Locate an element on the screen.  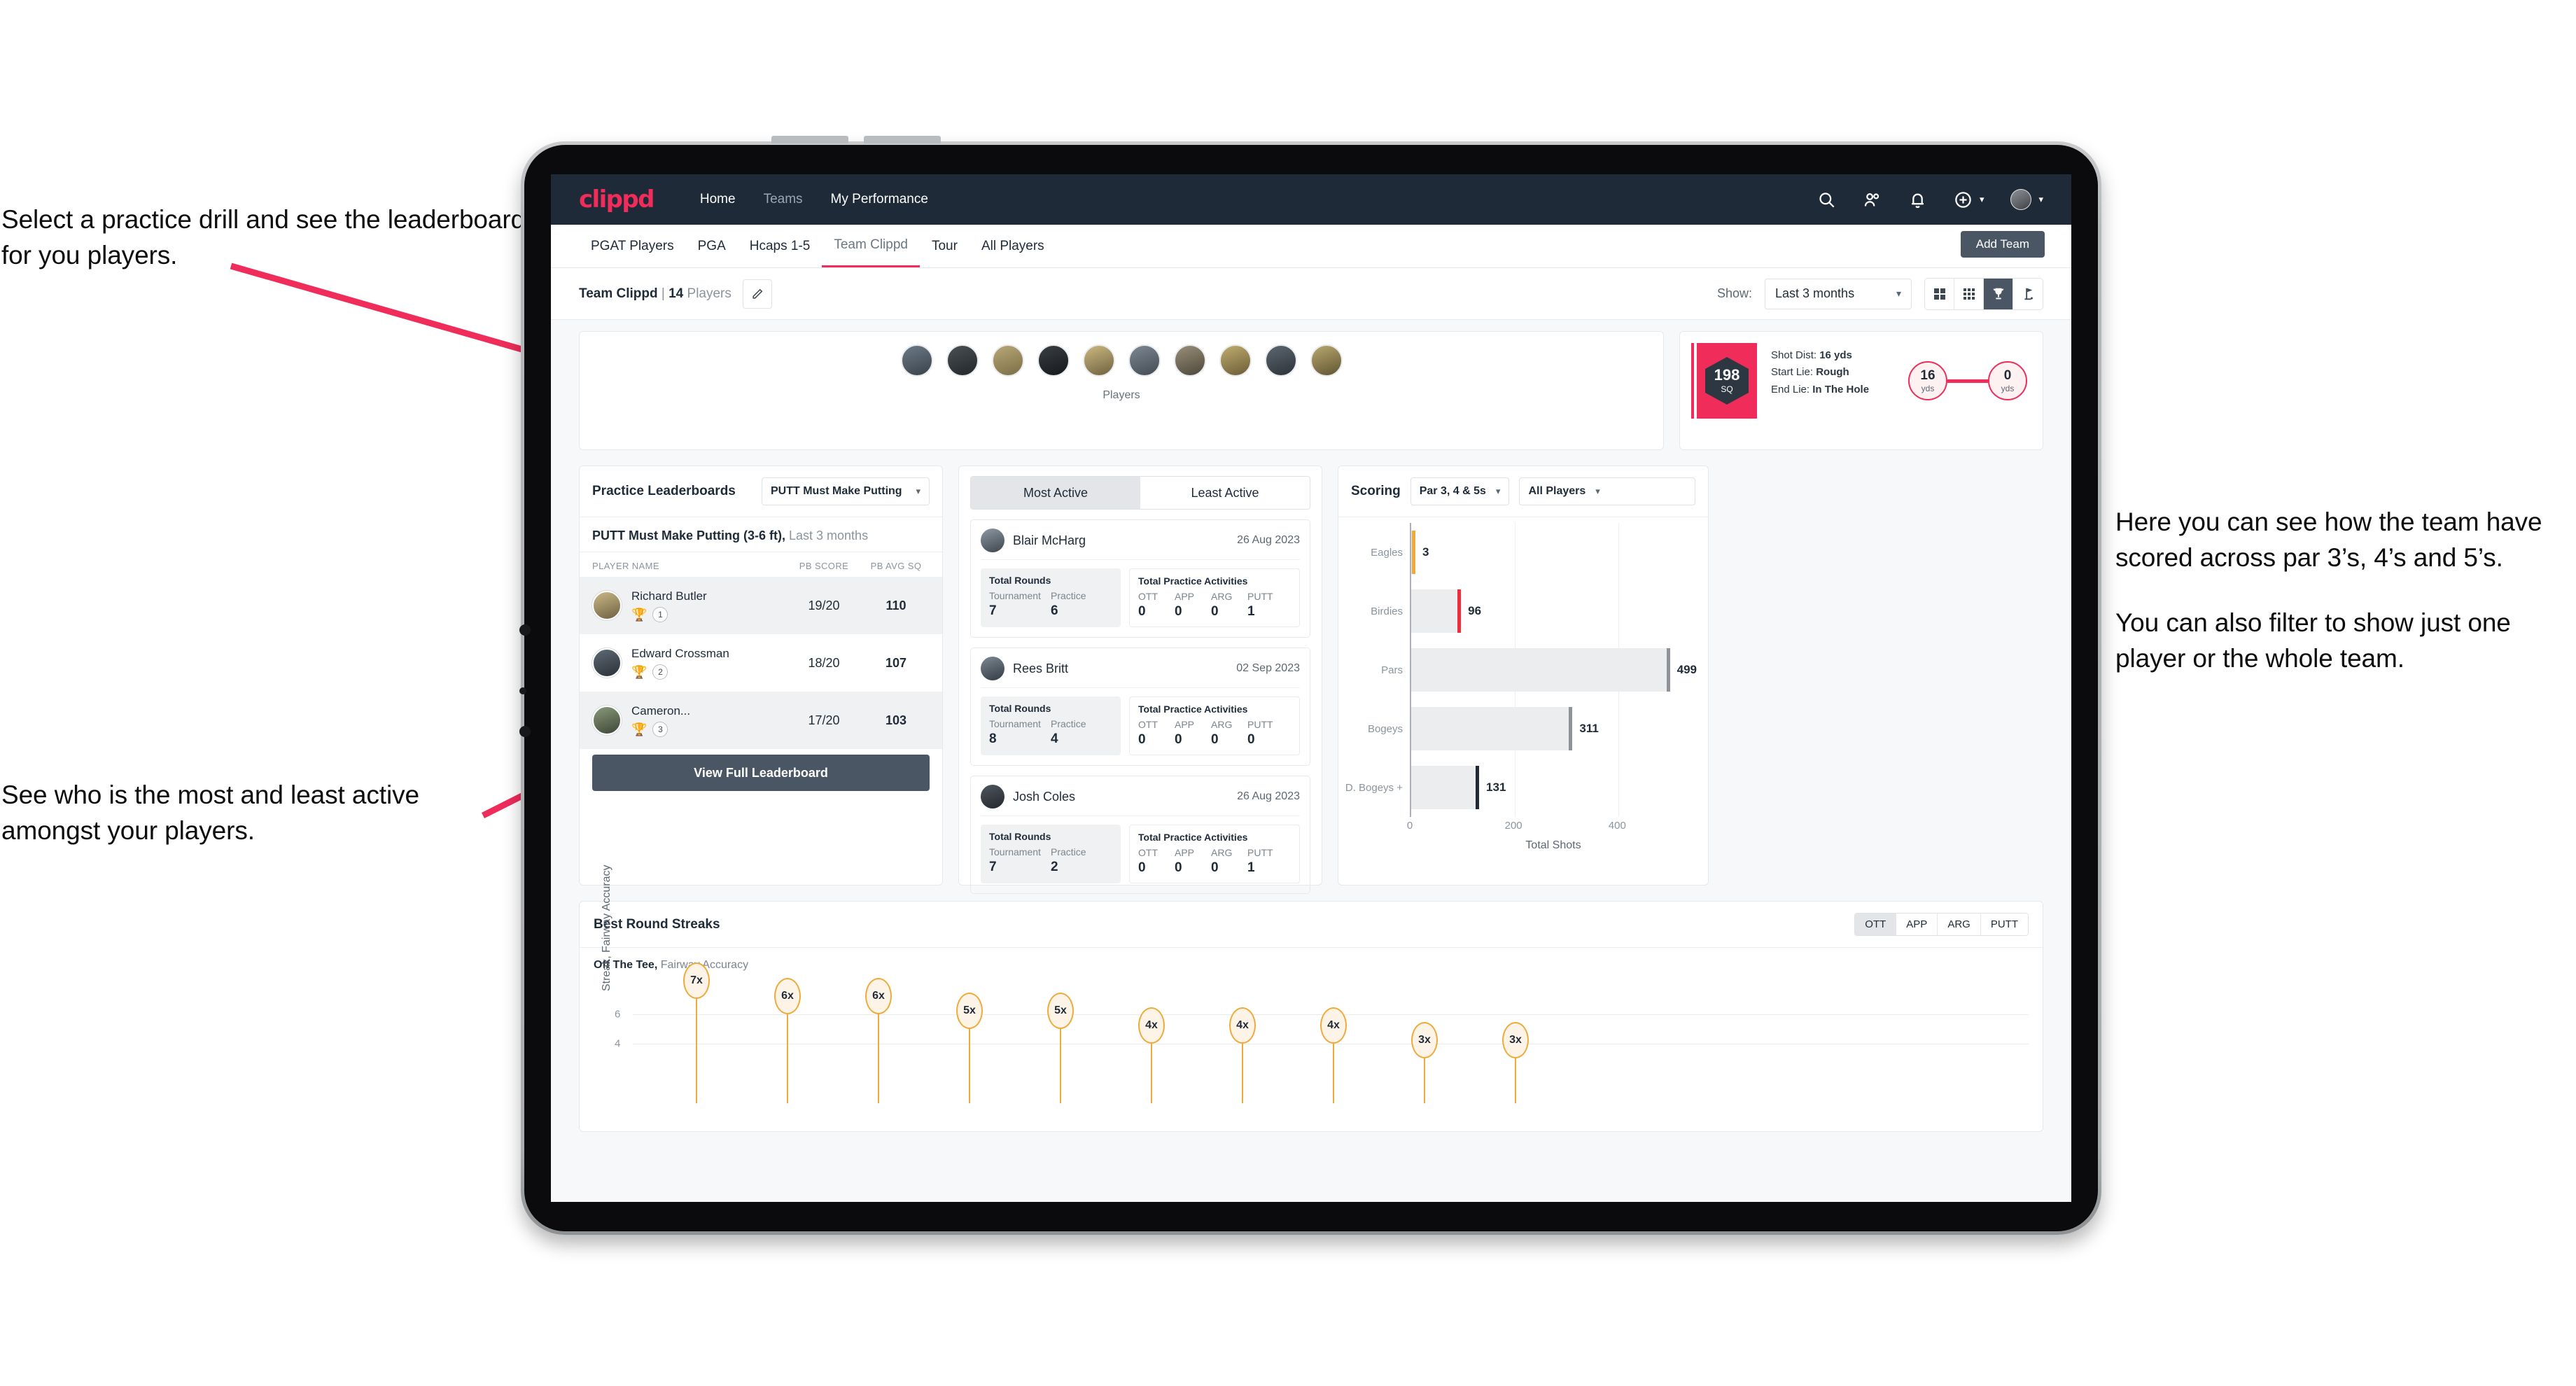
tournament-stat: Tournament 8 is located at coordinates (1020, 732).